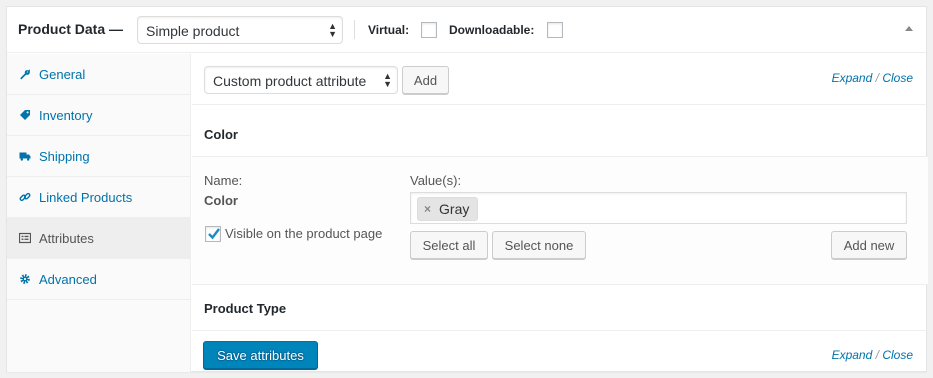  What do you see at coordinates (62, 74) in the screenshot?
I see `sidebar-item-label: General` at bounding box center [62, 74].